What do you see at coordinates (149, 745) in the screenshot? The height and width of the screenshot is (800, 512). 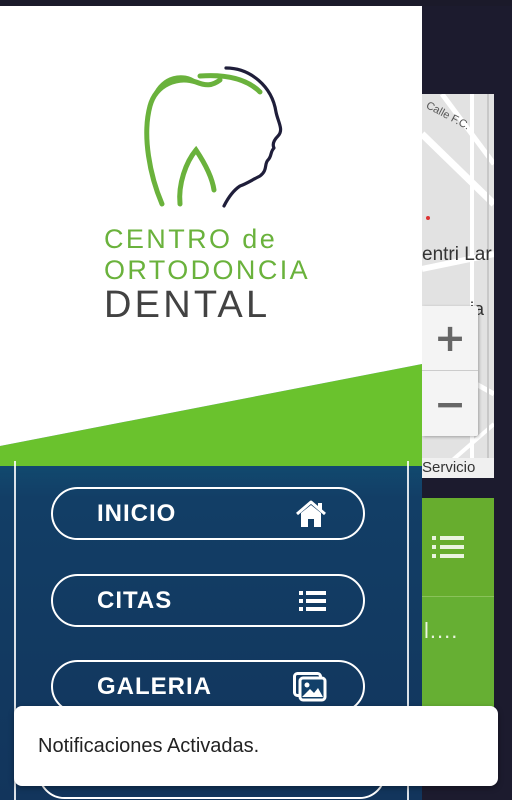 I see `toast-message: Notificaciones Activadas.` at bounding box center [149, 745].